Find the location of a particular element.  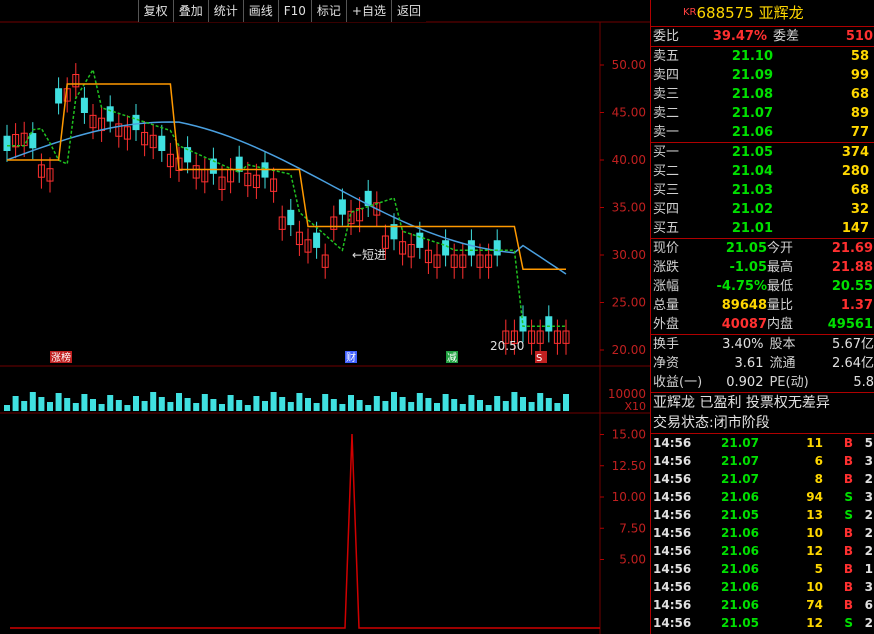

tick-row: 14:56 21.06 94 S 3 is located at coordinates (762, 497).